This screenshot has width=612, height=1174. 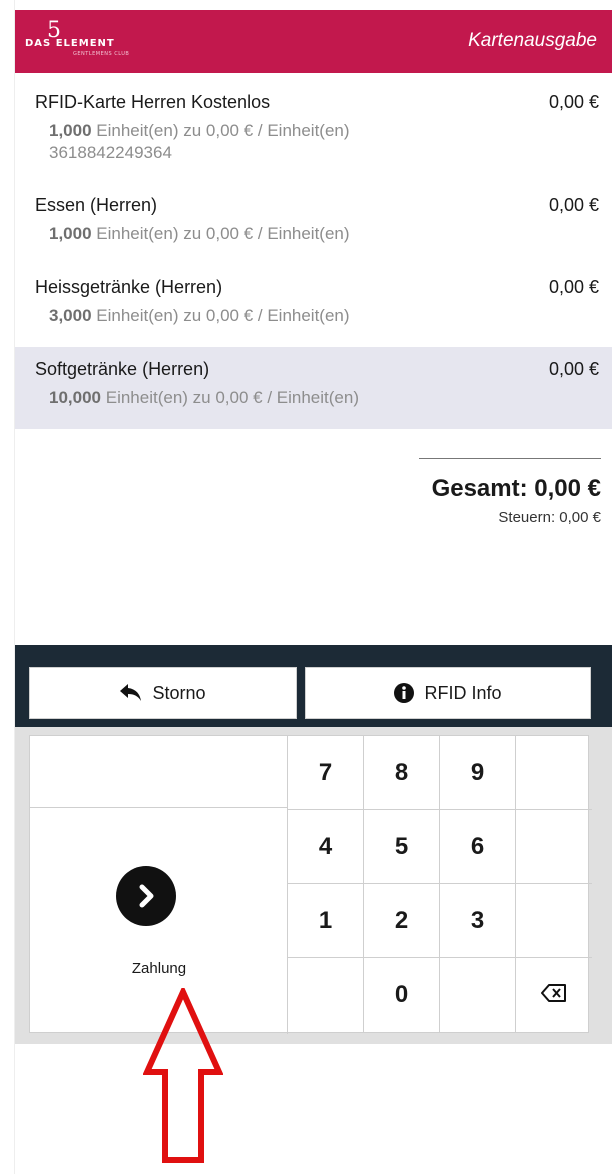 What do you see at coordinates (402, 847) in the screenshot?
I see `key-5: 5` at bounding box center [402, 847].